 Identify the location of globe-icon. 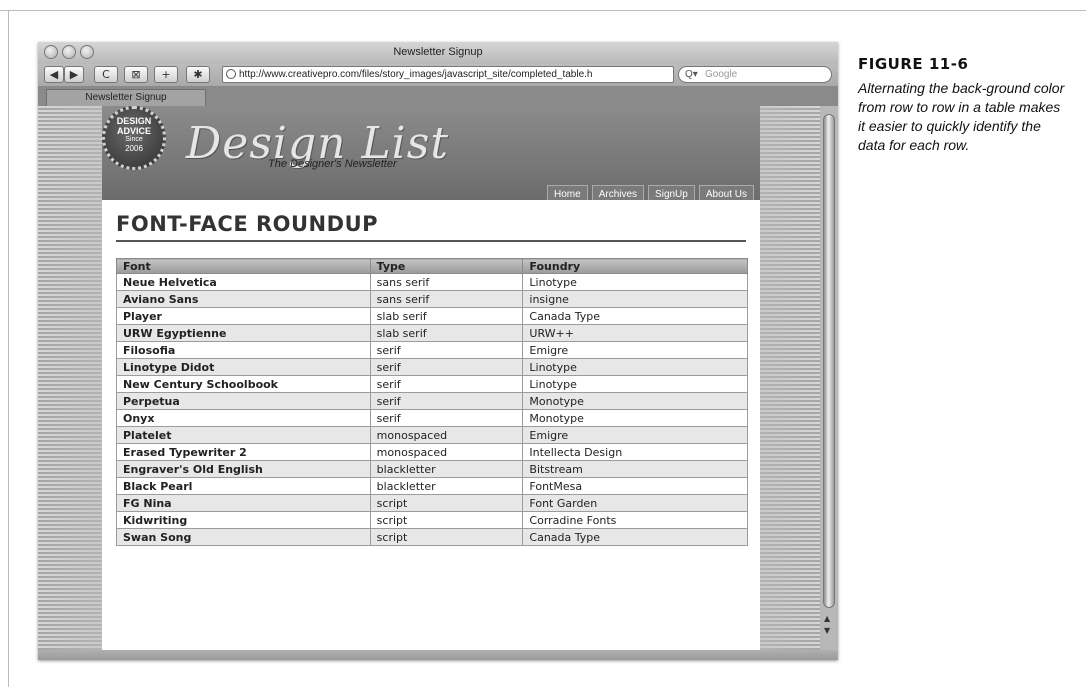
(231, 74).